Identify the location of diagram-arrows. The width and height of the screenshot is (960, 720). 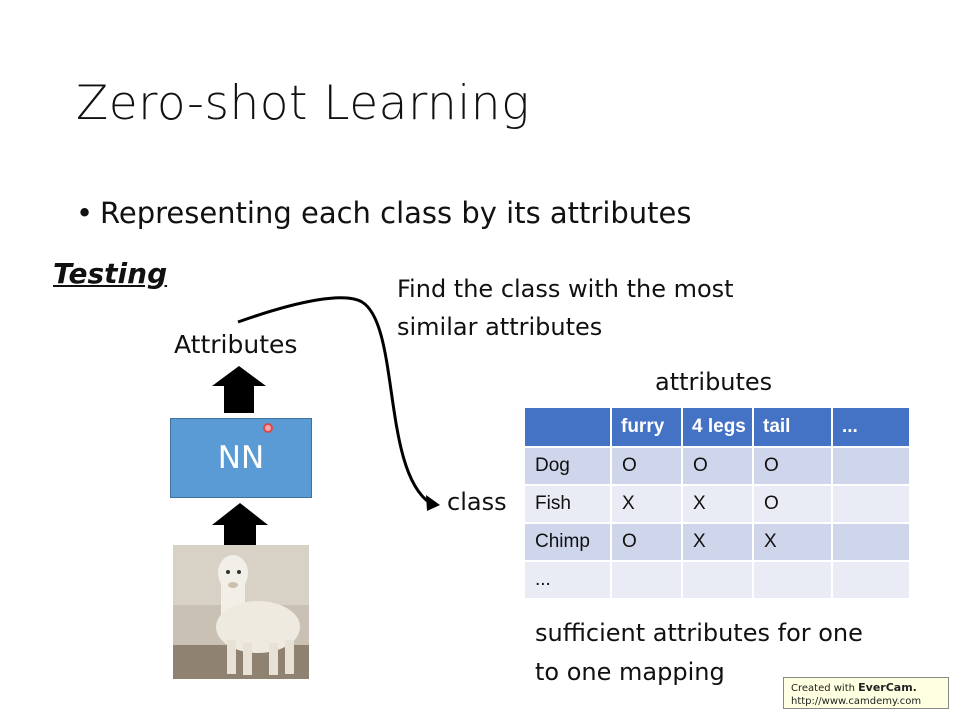
(326, 423).